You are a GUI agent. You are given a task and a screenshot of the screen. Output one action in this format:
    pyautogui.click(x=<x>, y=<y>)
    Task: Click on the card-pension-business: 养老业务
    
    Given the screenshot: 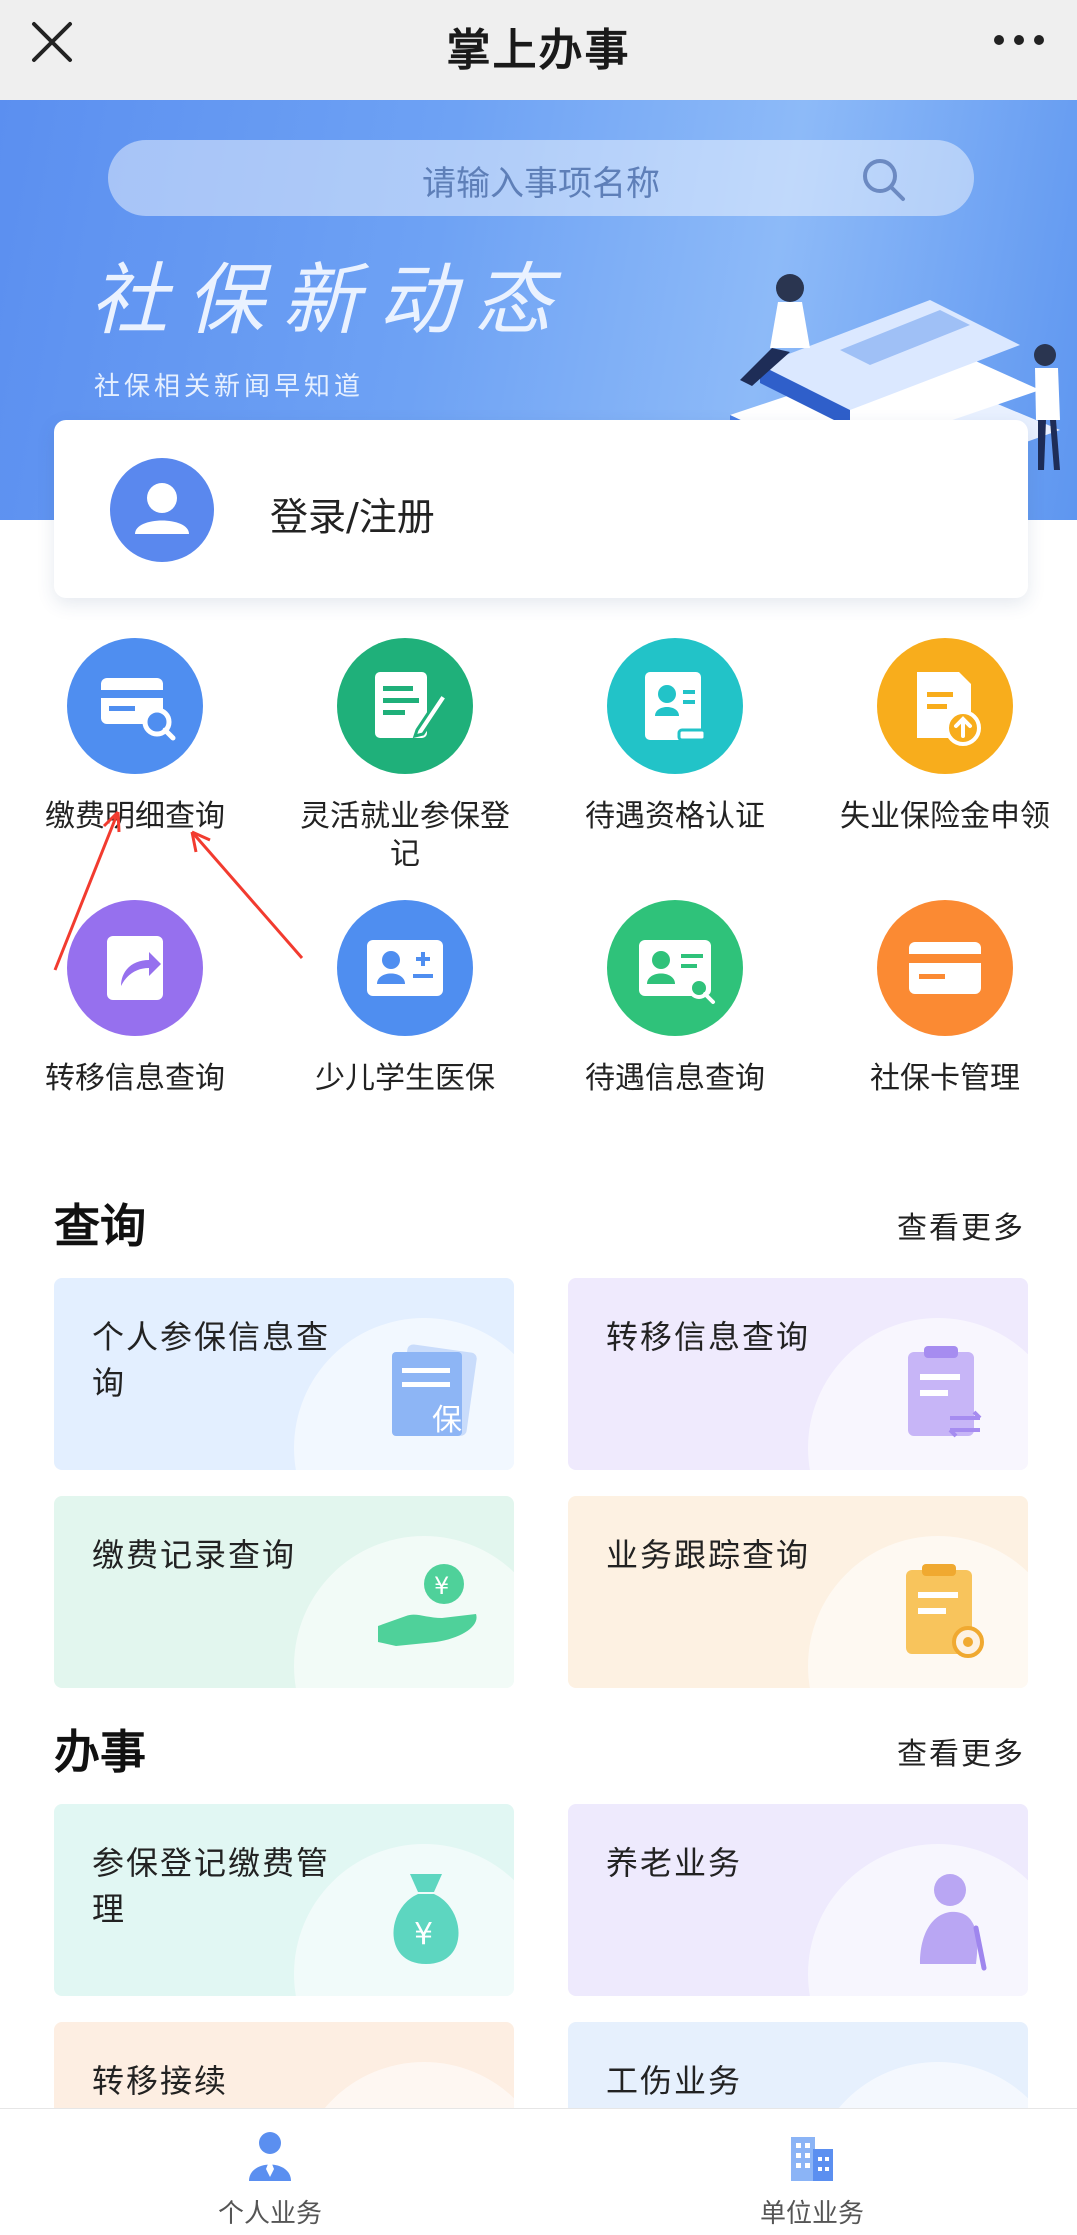 What is the action you would take?
    pyautogui.click(x=798, y=1900)
    